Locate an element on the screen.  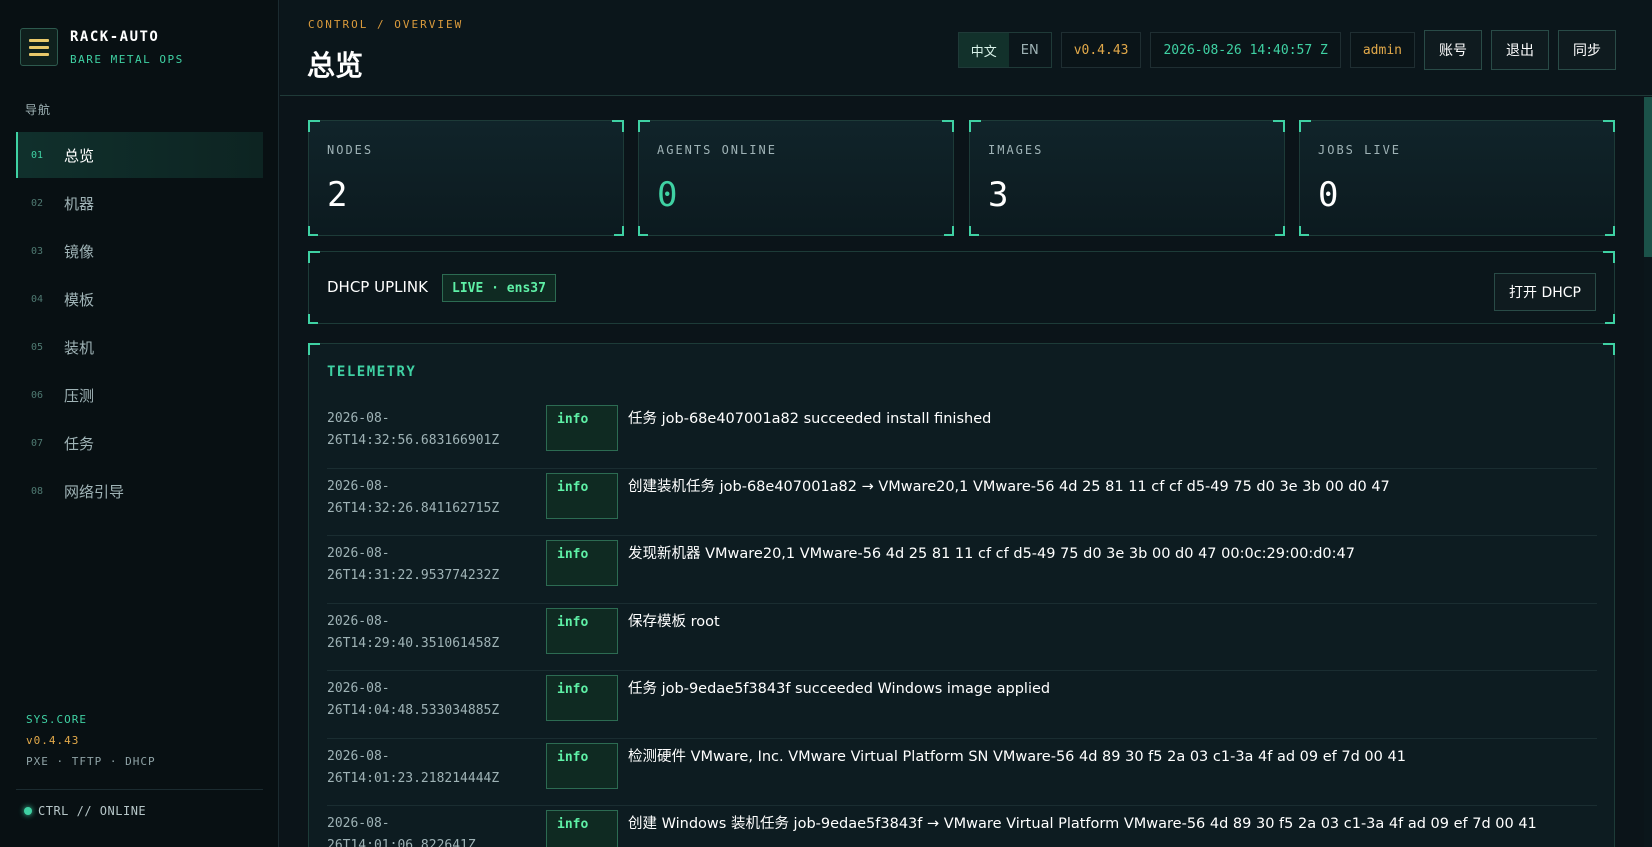
sys-core-label: SYS.CORE is located at coordinates (56, 719).